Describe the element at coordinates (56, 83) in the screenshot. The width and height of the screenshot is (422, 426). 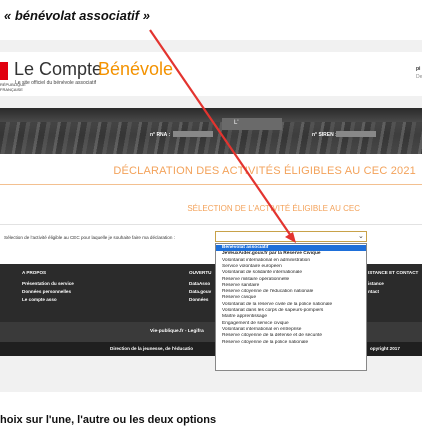
I see `brand-subtitle: Le site officiel du bénévole associatif` at that location.